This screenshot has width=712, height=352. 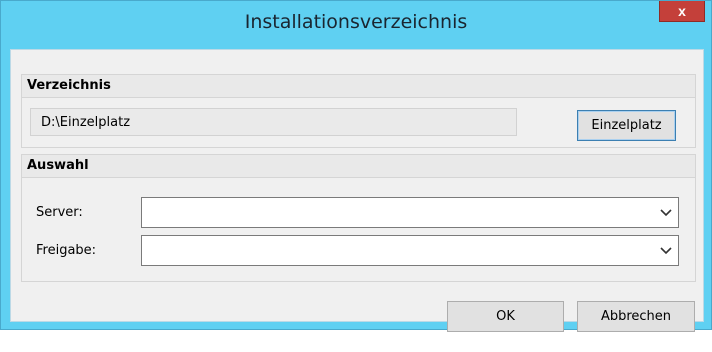 I want to click on ok-button-label: OK, so click(x=505, y=316).